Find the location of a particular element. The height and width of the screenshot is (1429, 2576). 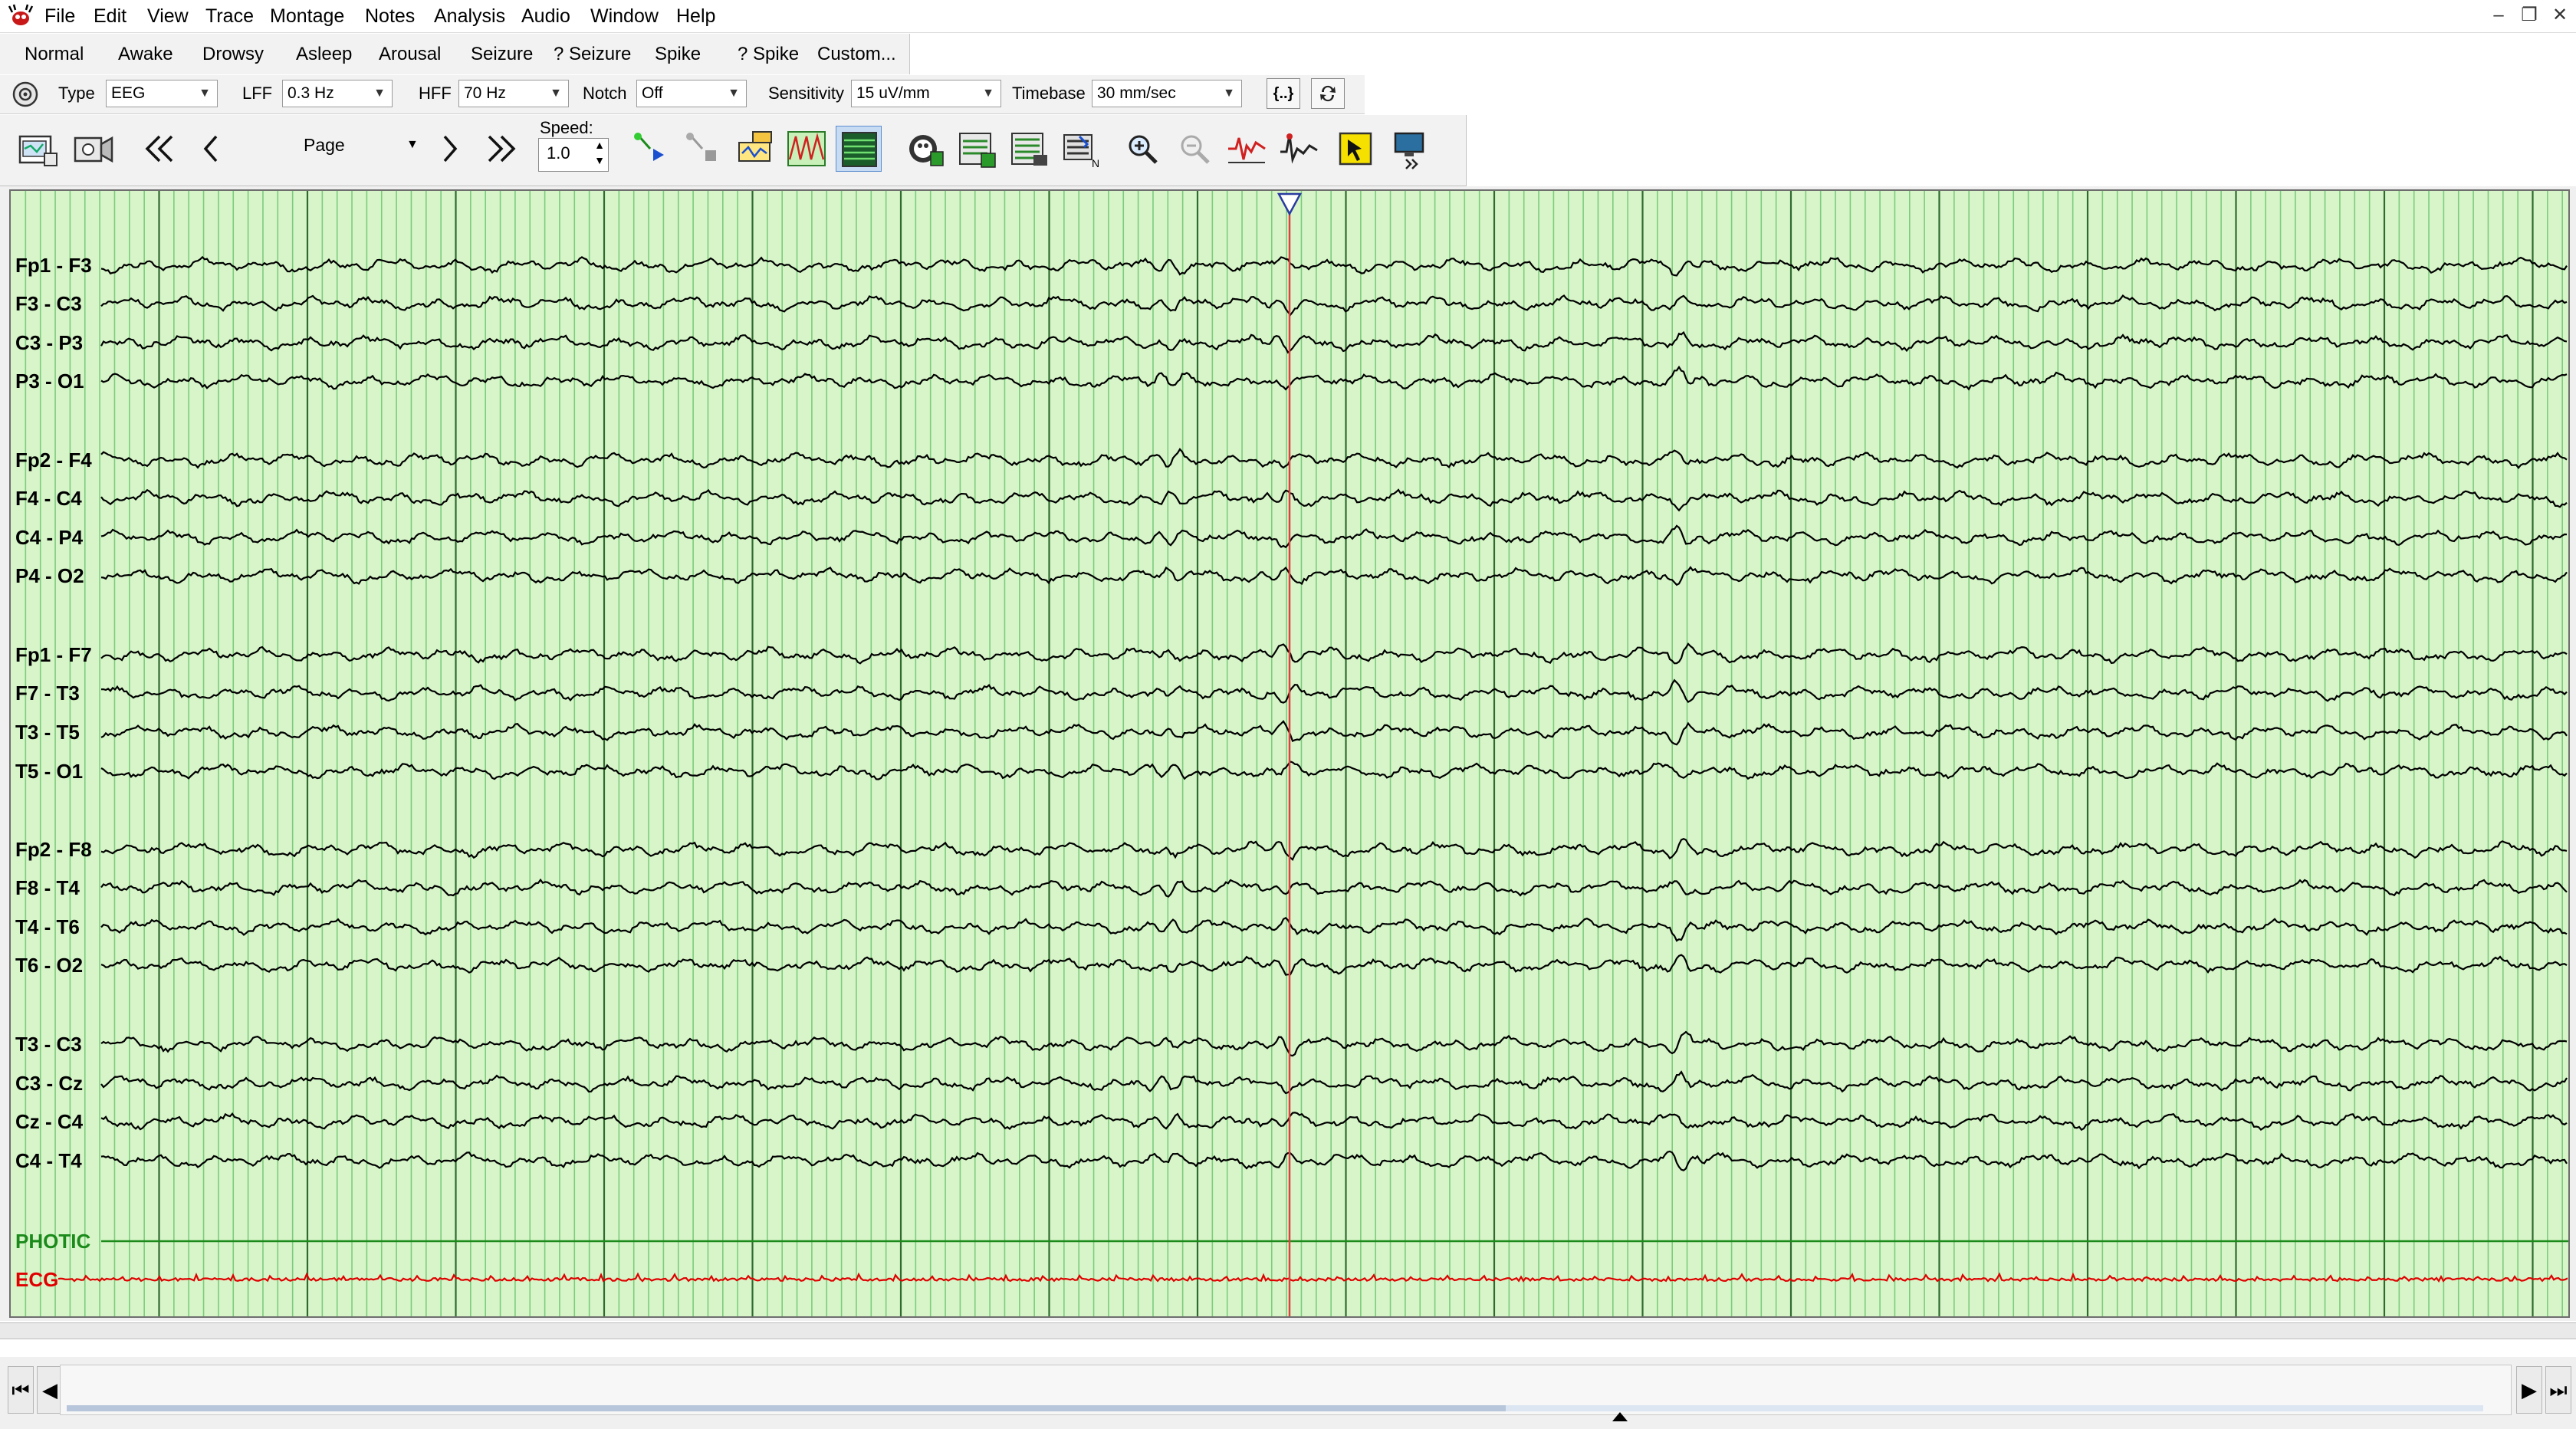

channel-label: Fp1 - F3 is located at coordinates (53, 265).